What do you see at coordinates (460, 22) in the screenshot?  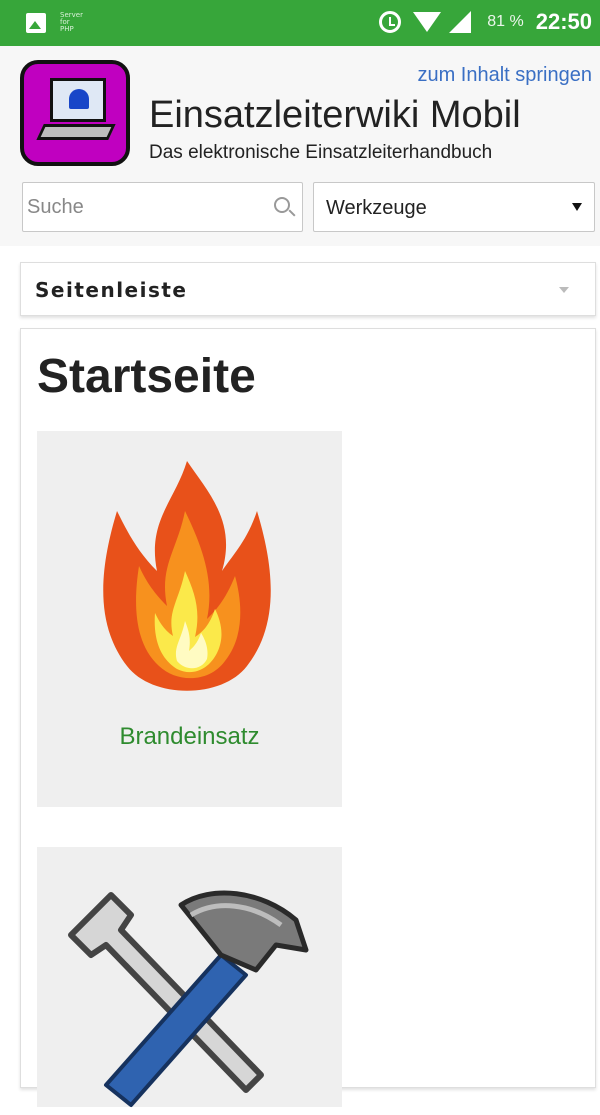 I see `signal-icon` at bounding box center [460, 22].